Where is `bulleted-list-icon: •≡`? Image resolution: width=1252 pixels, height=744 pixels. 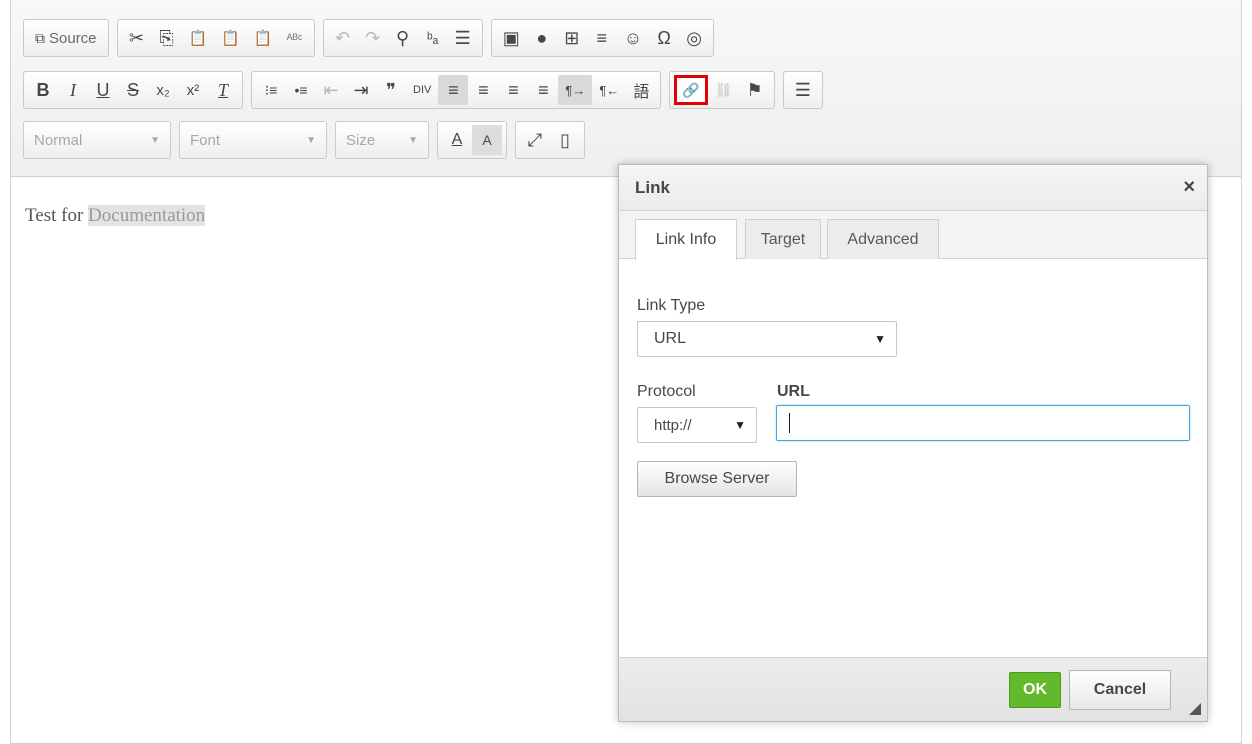 bulleted-list-icon: •≡ is located at coordinates (301, 90).